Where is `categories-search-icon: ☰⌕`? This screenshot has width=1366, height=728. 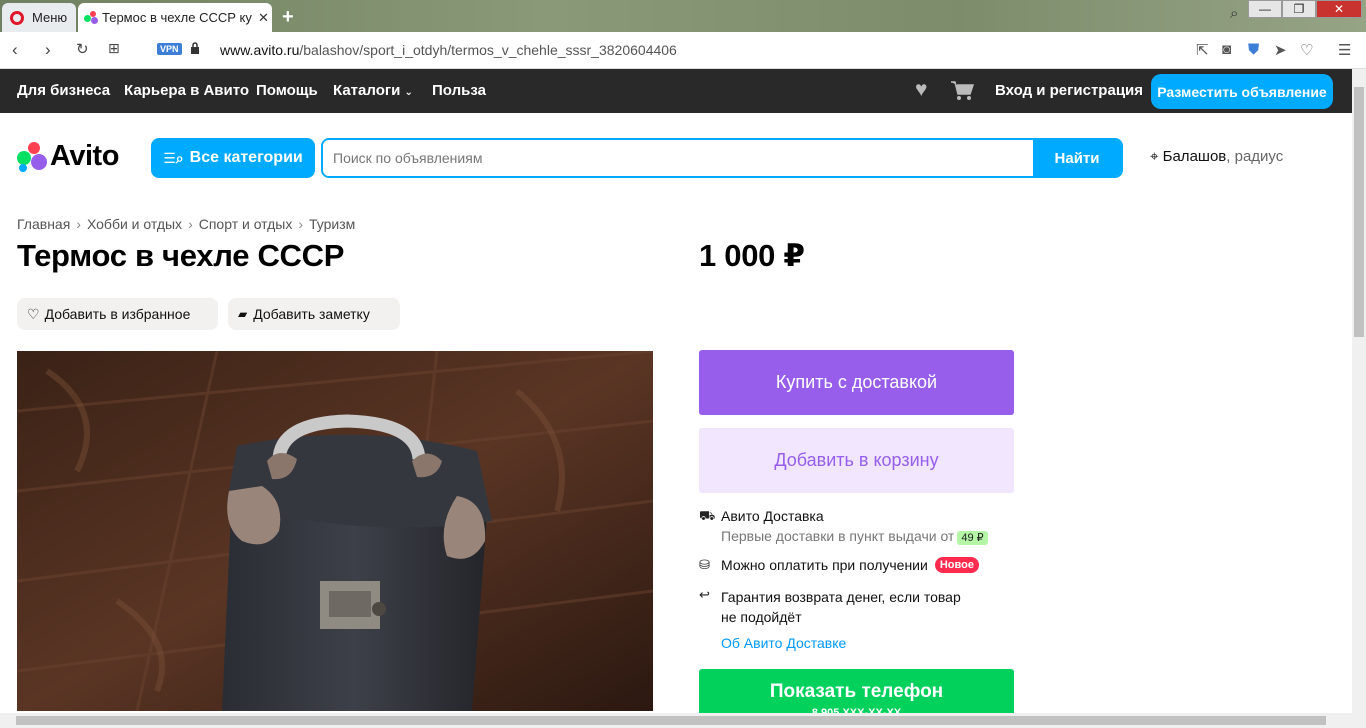
categories-search-icon: ☰⌕ is located at coordinates (173, 157).